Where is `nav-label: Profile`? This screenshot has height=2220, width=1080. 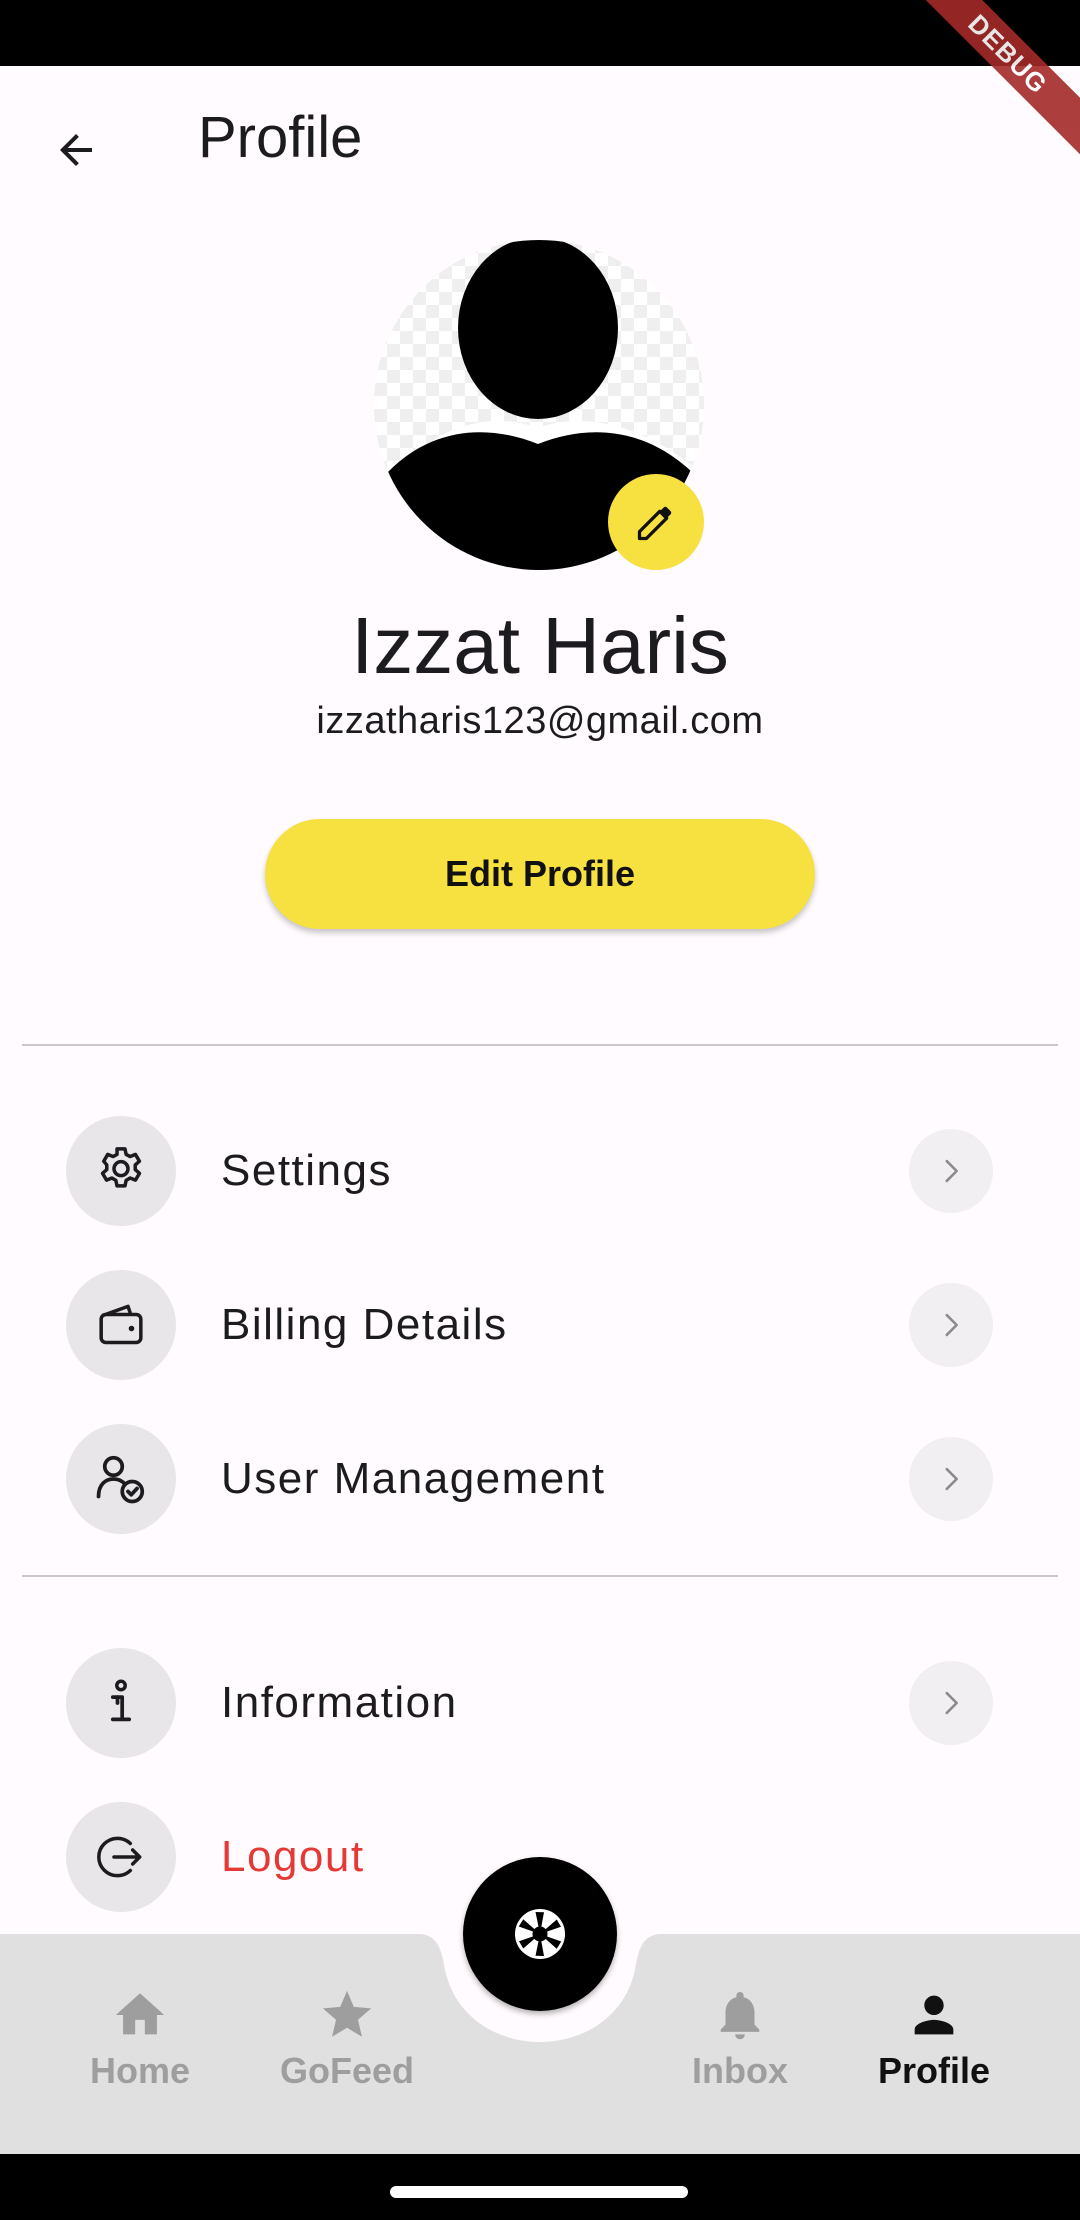
nav-label: Profile is located at coordinates (934, 2070).